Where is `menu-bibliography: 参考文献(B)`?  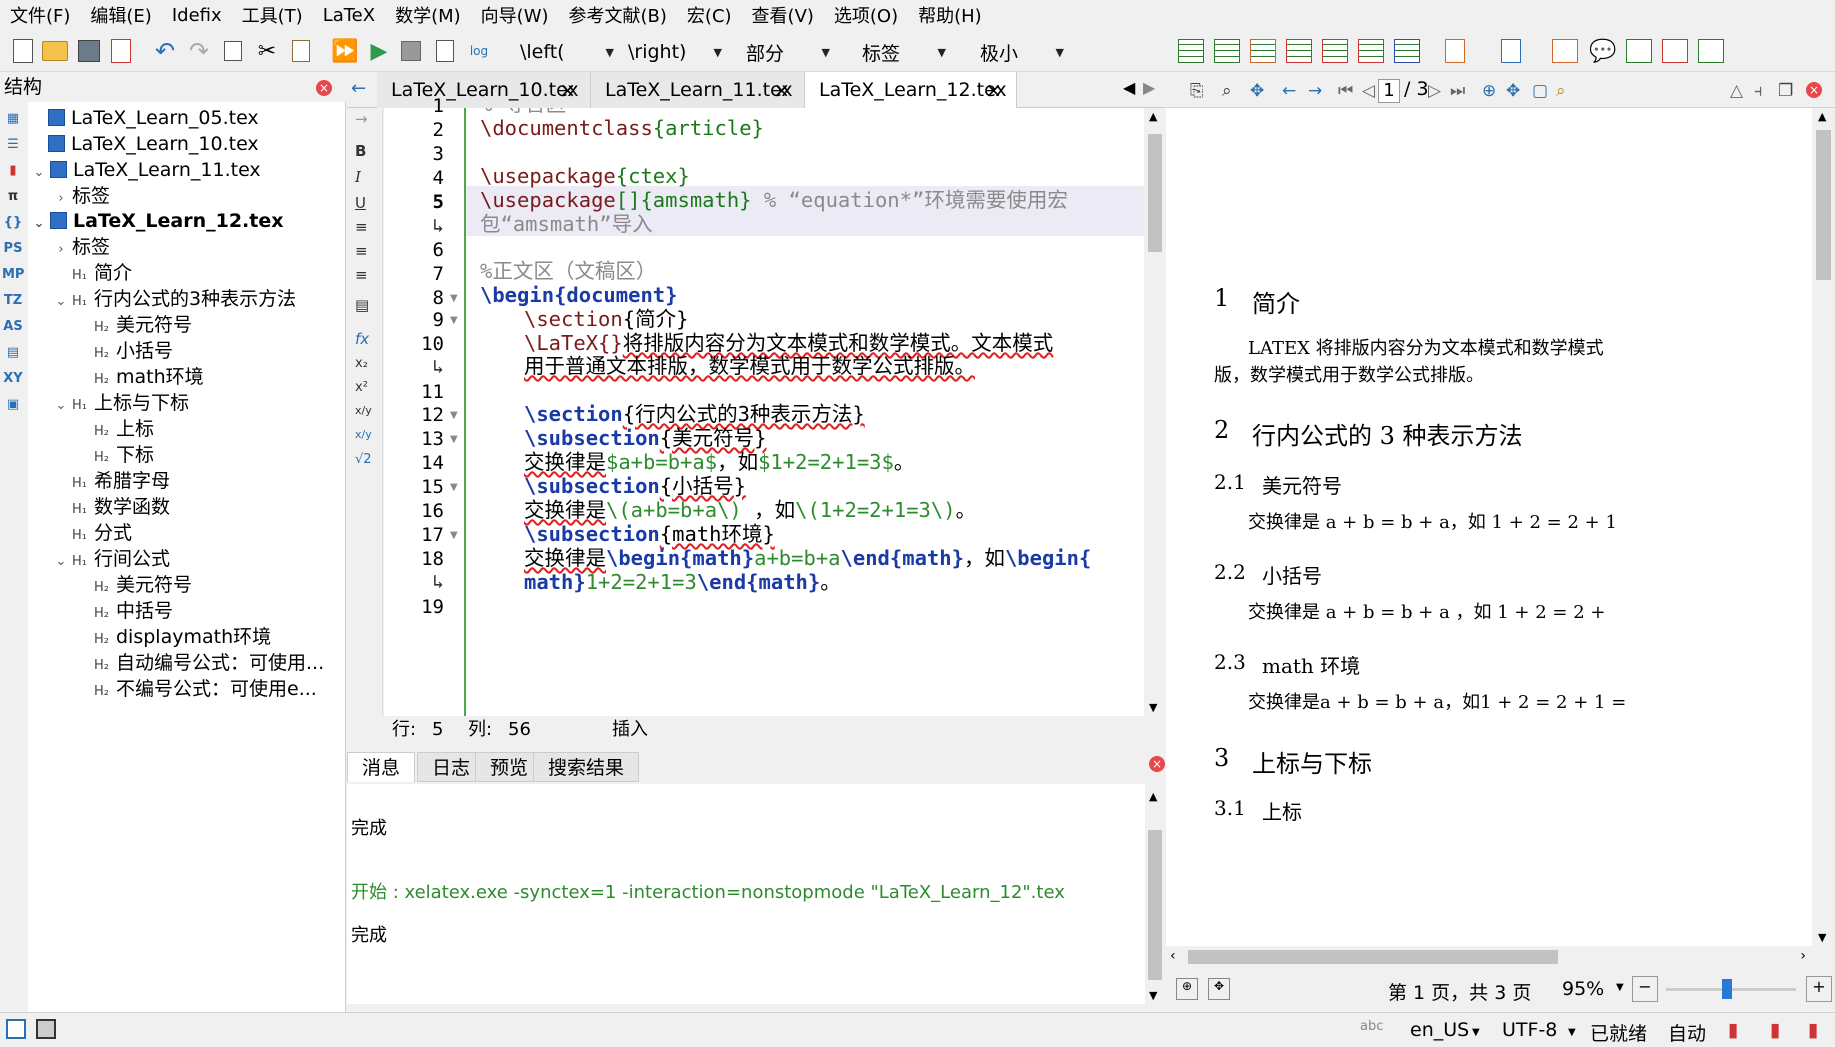
menu-bibliography: 参考文献(B) is located at coordinates (618, 15).